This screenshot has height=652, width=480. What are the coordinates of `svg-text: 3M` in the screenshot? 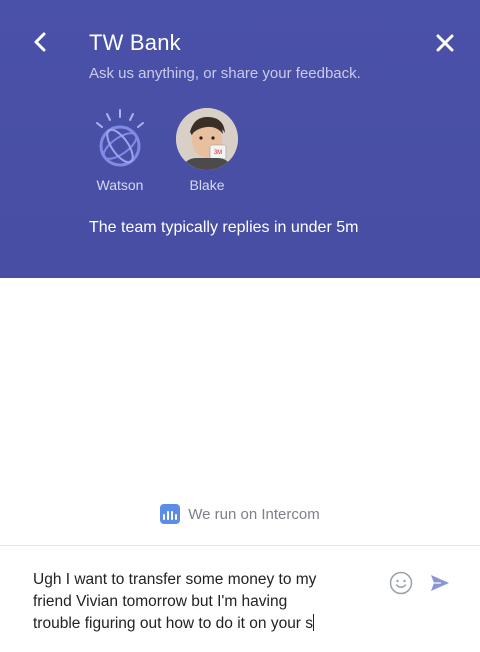 It's located at (218, 153).